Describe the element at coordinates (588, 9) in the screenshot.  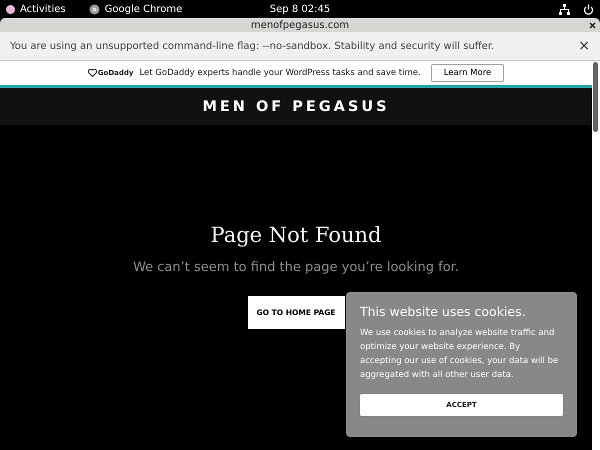
I see `power-icon` at that location.